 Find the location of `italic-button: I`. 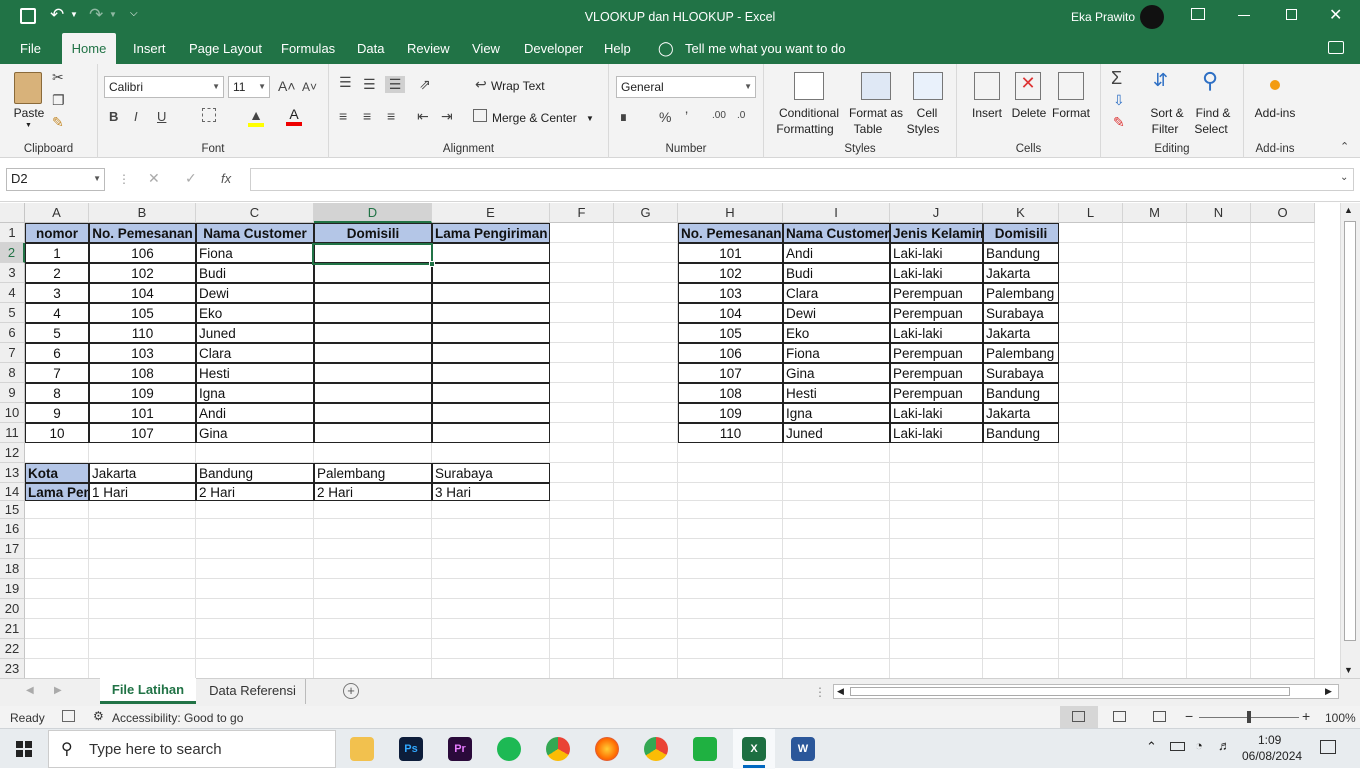

italic-button: I is located at coordinates (136, 116).